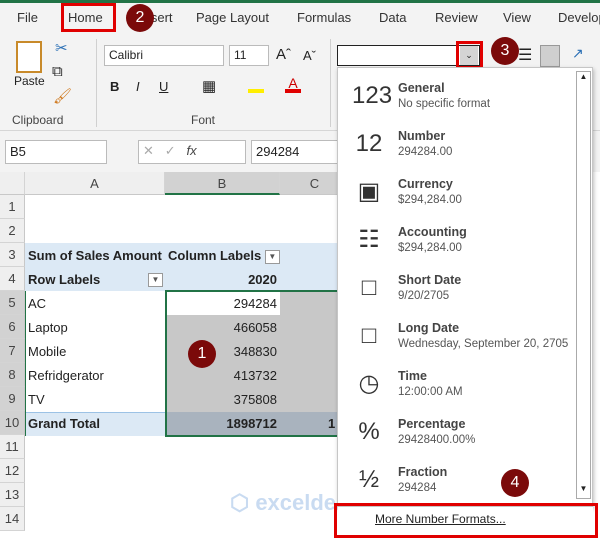 This screenshot has width=600, height=538. Describe the element at coordinates (12, 255) in the screenshot. I see `row-header: 3` at that location.